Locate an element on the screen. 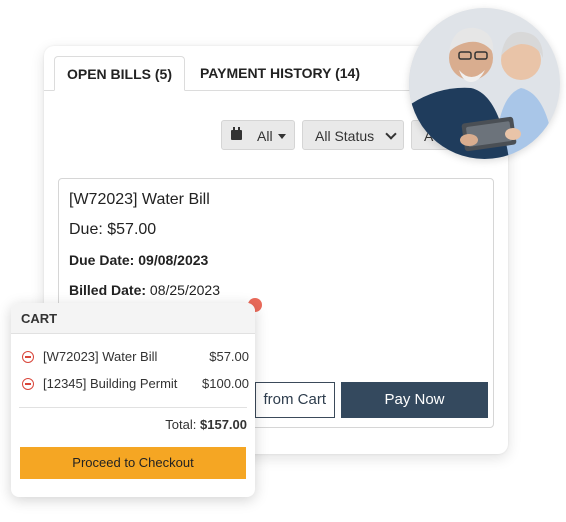 Image resolution: width=566 pixels, height=522 pixels. pay-now-button: Pay Now is located at coordinates (414, 400).